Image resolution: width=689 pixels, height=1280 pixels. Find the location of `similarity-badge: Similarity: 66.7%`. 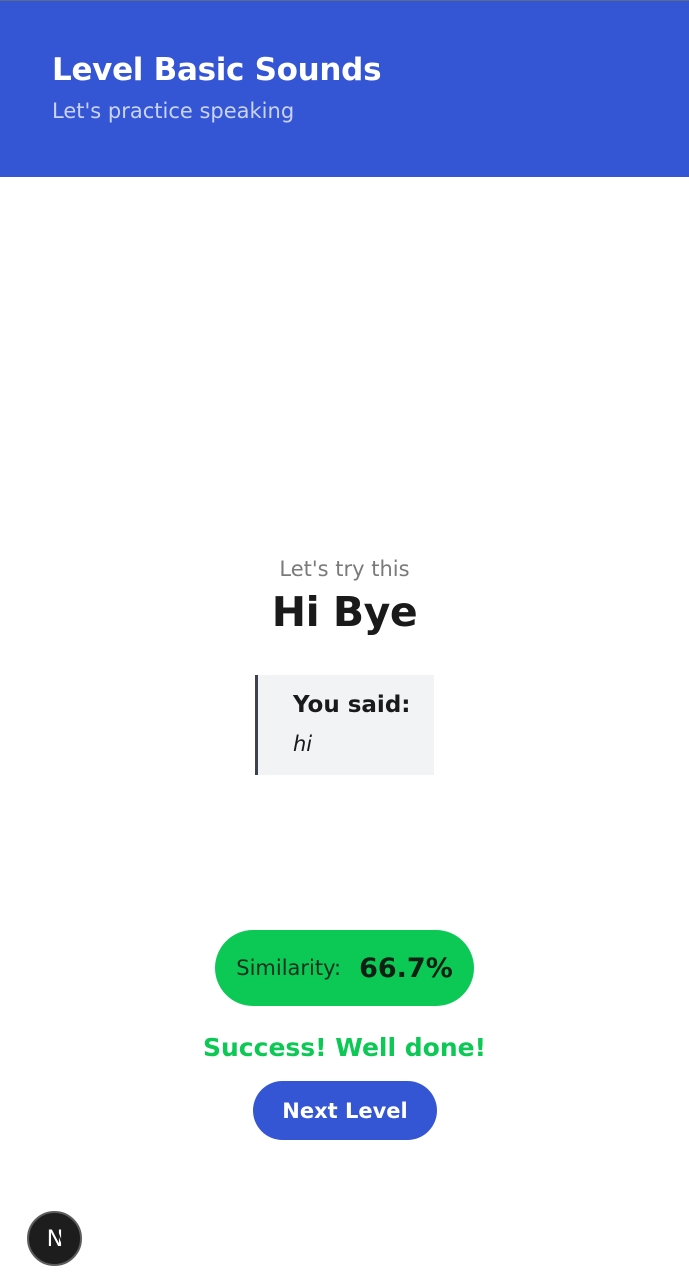

similarity-badge: Similarity: 66.7% is located at coordinates (344, 968).